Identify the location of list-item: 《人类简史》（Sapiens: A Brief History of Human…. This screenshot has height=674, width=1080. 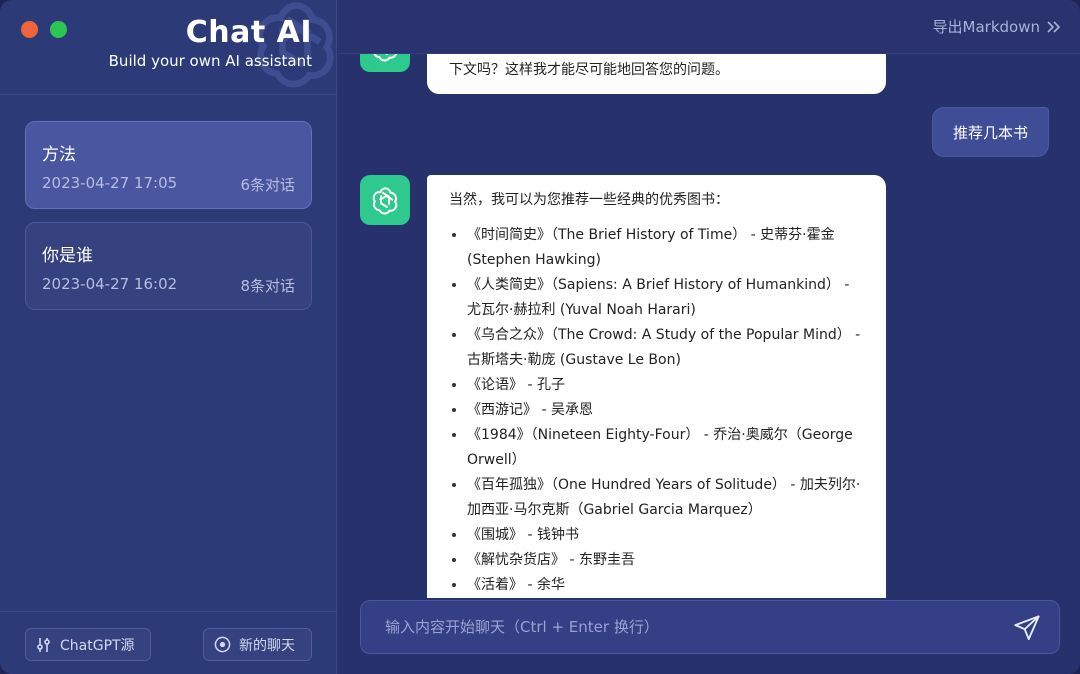
(665, 298).